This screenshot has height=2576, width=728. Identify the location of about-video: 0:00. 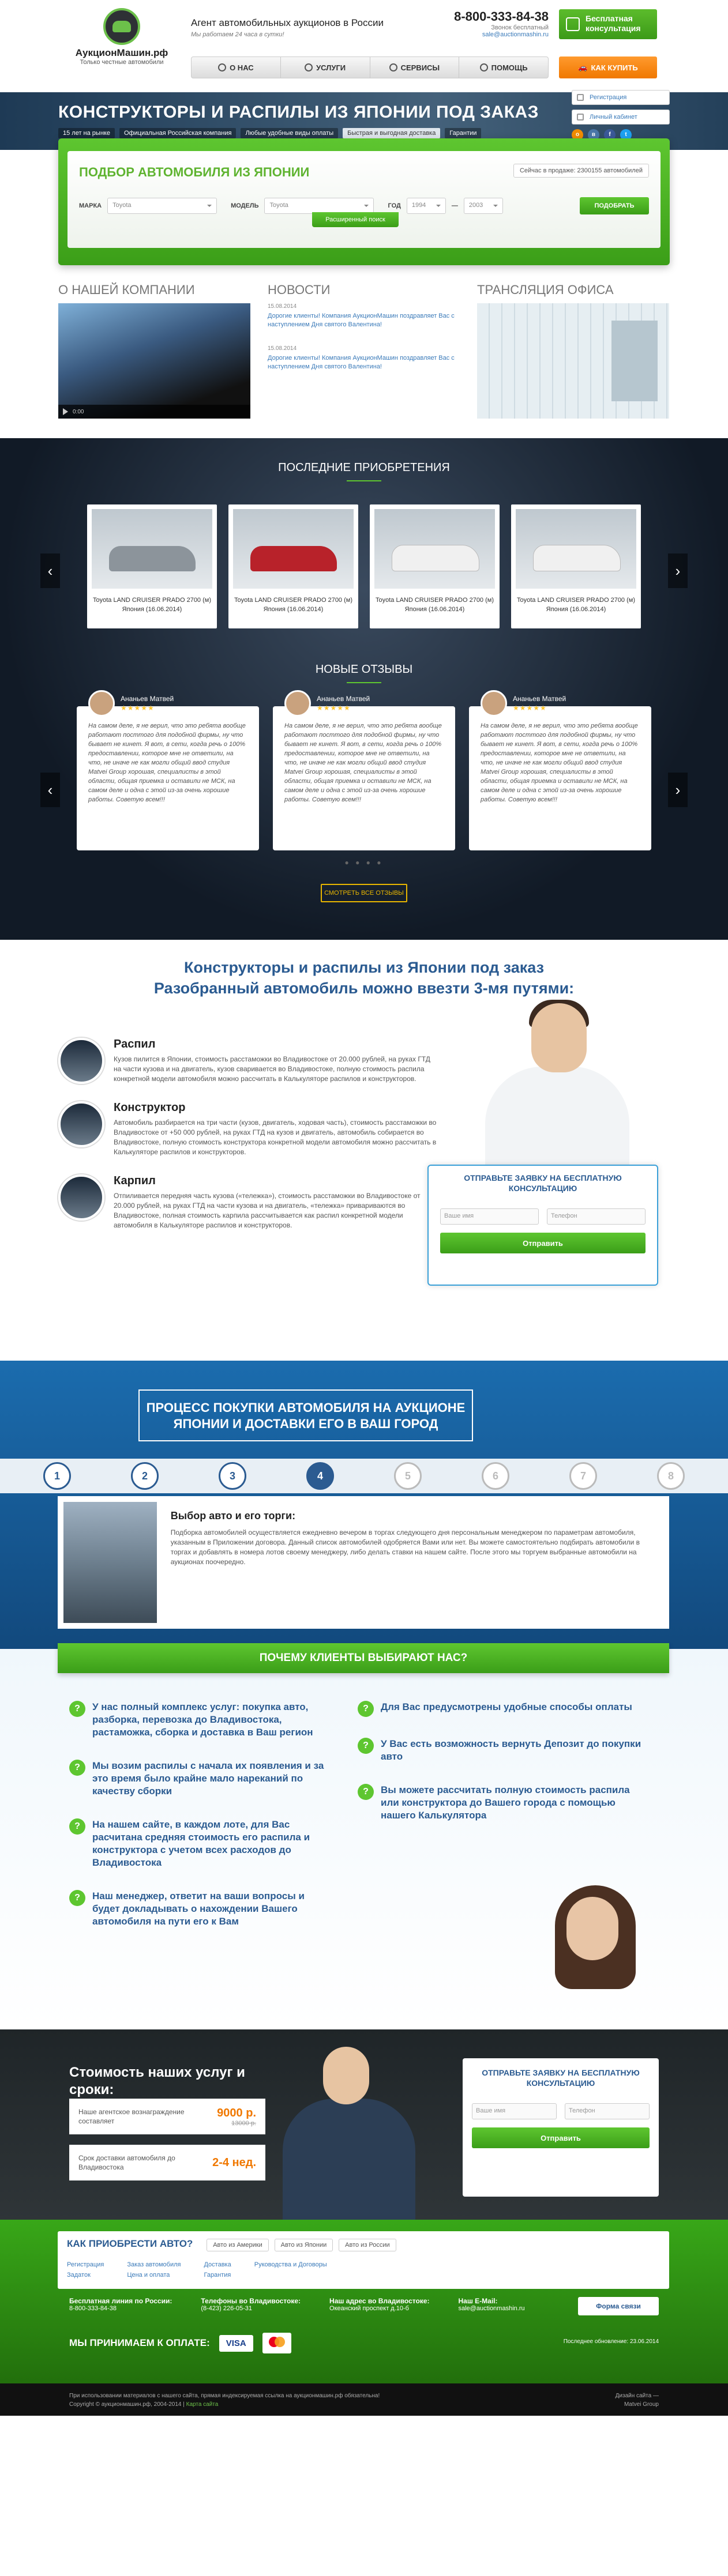
(154, 361).